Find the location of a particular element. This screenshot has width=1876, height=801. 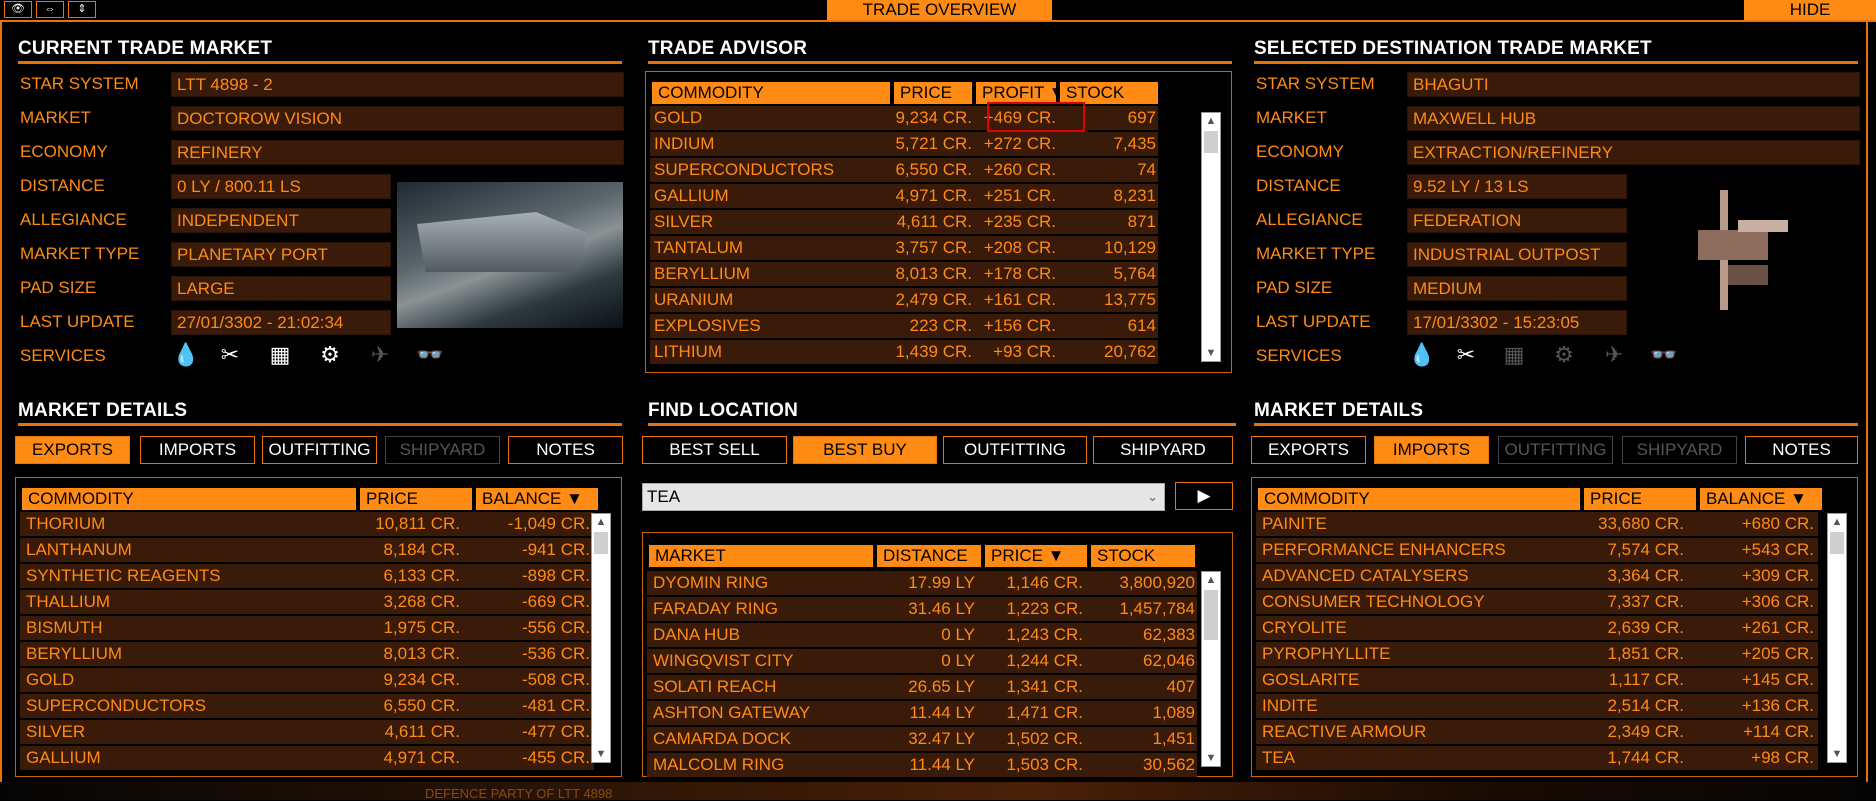

find-header-stock: STOCK is located at coordinates (1143, 556).